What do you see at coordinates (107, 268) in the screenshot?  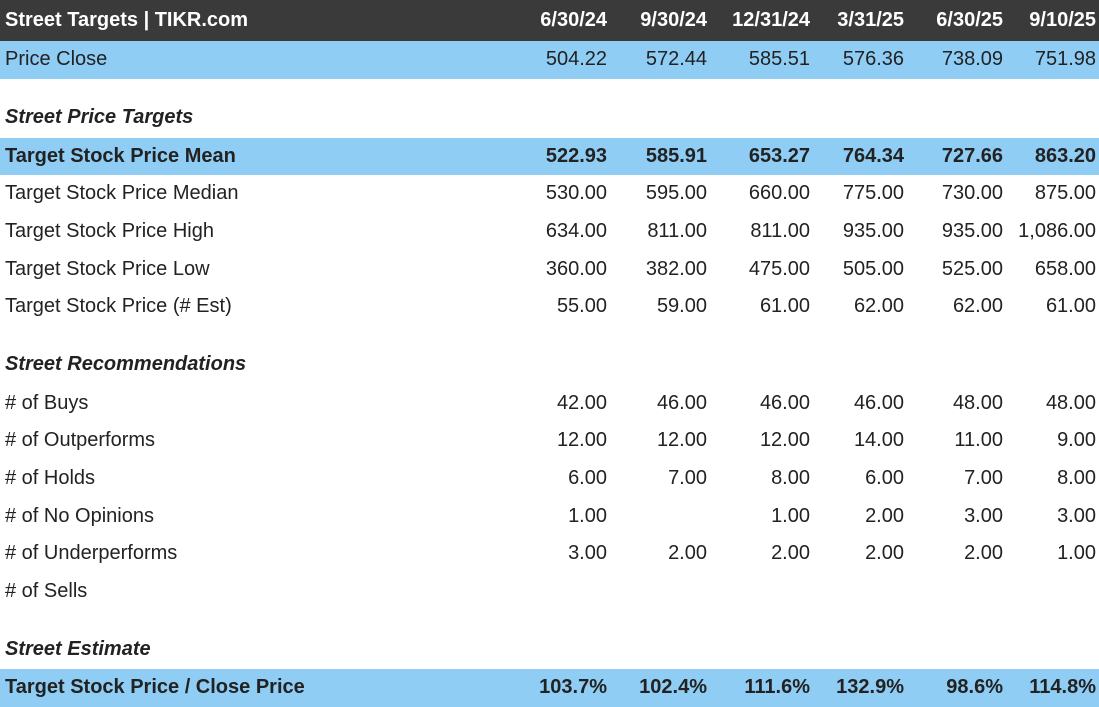 I see `row-label: Target Stock Price Low` at bounding box center [107, 268].